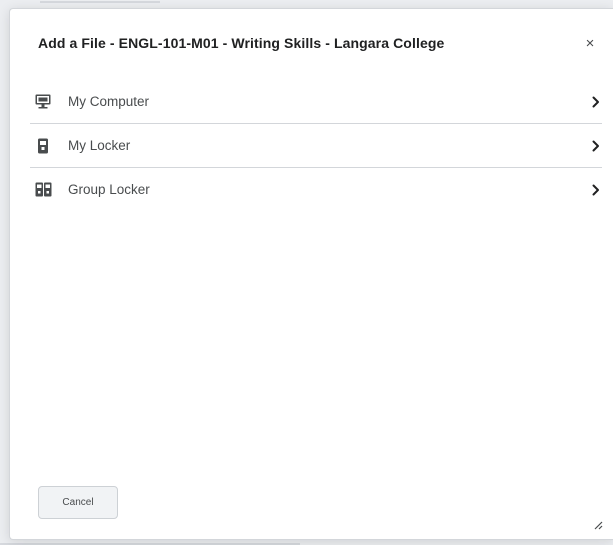 The width and height of the screenshot is (613, 545). Describe the element at coordinates (316, 189) in the screenshot. I see `source-item-group-locker: Group Locker` at that location.